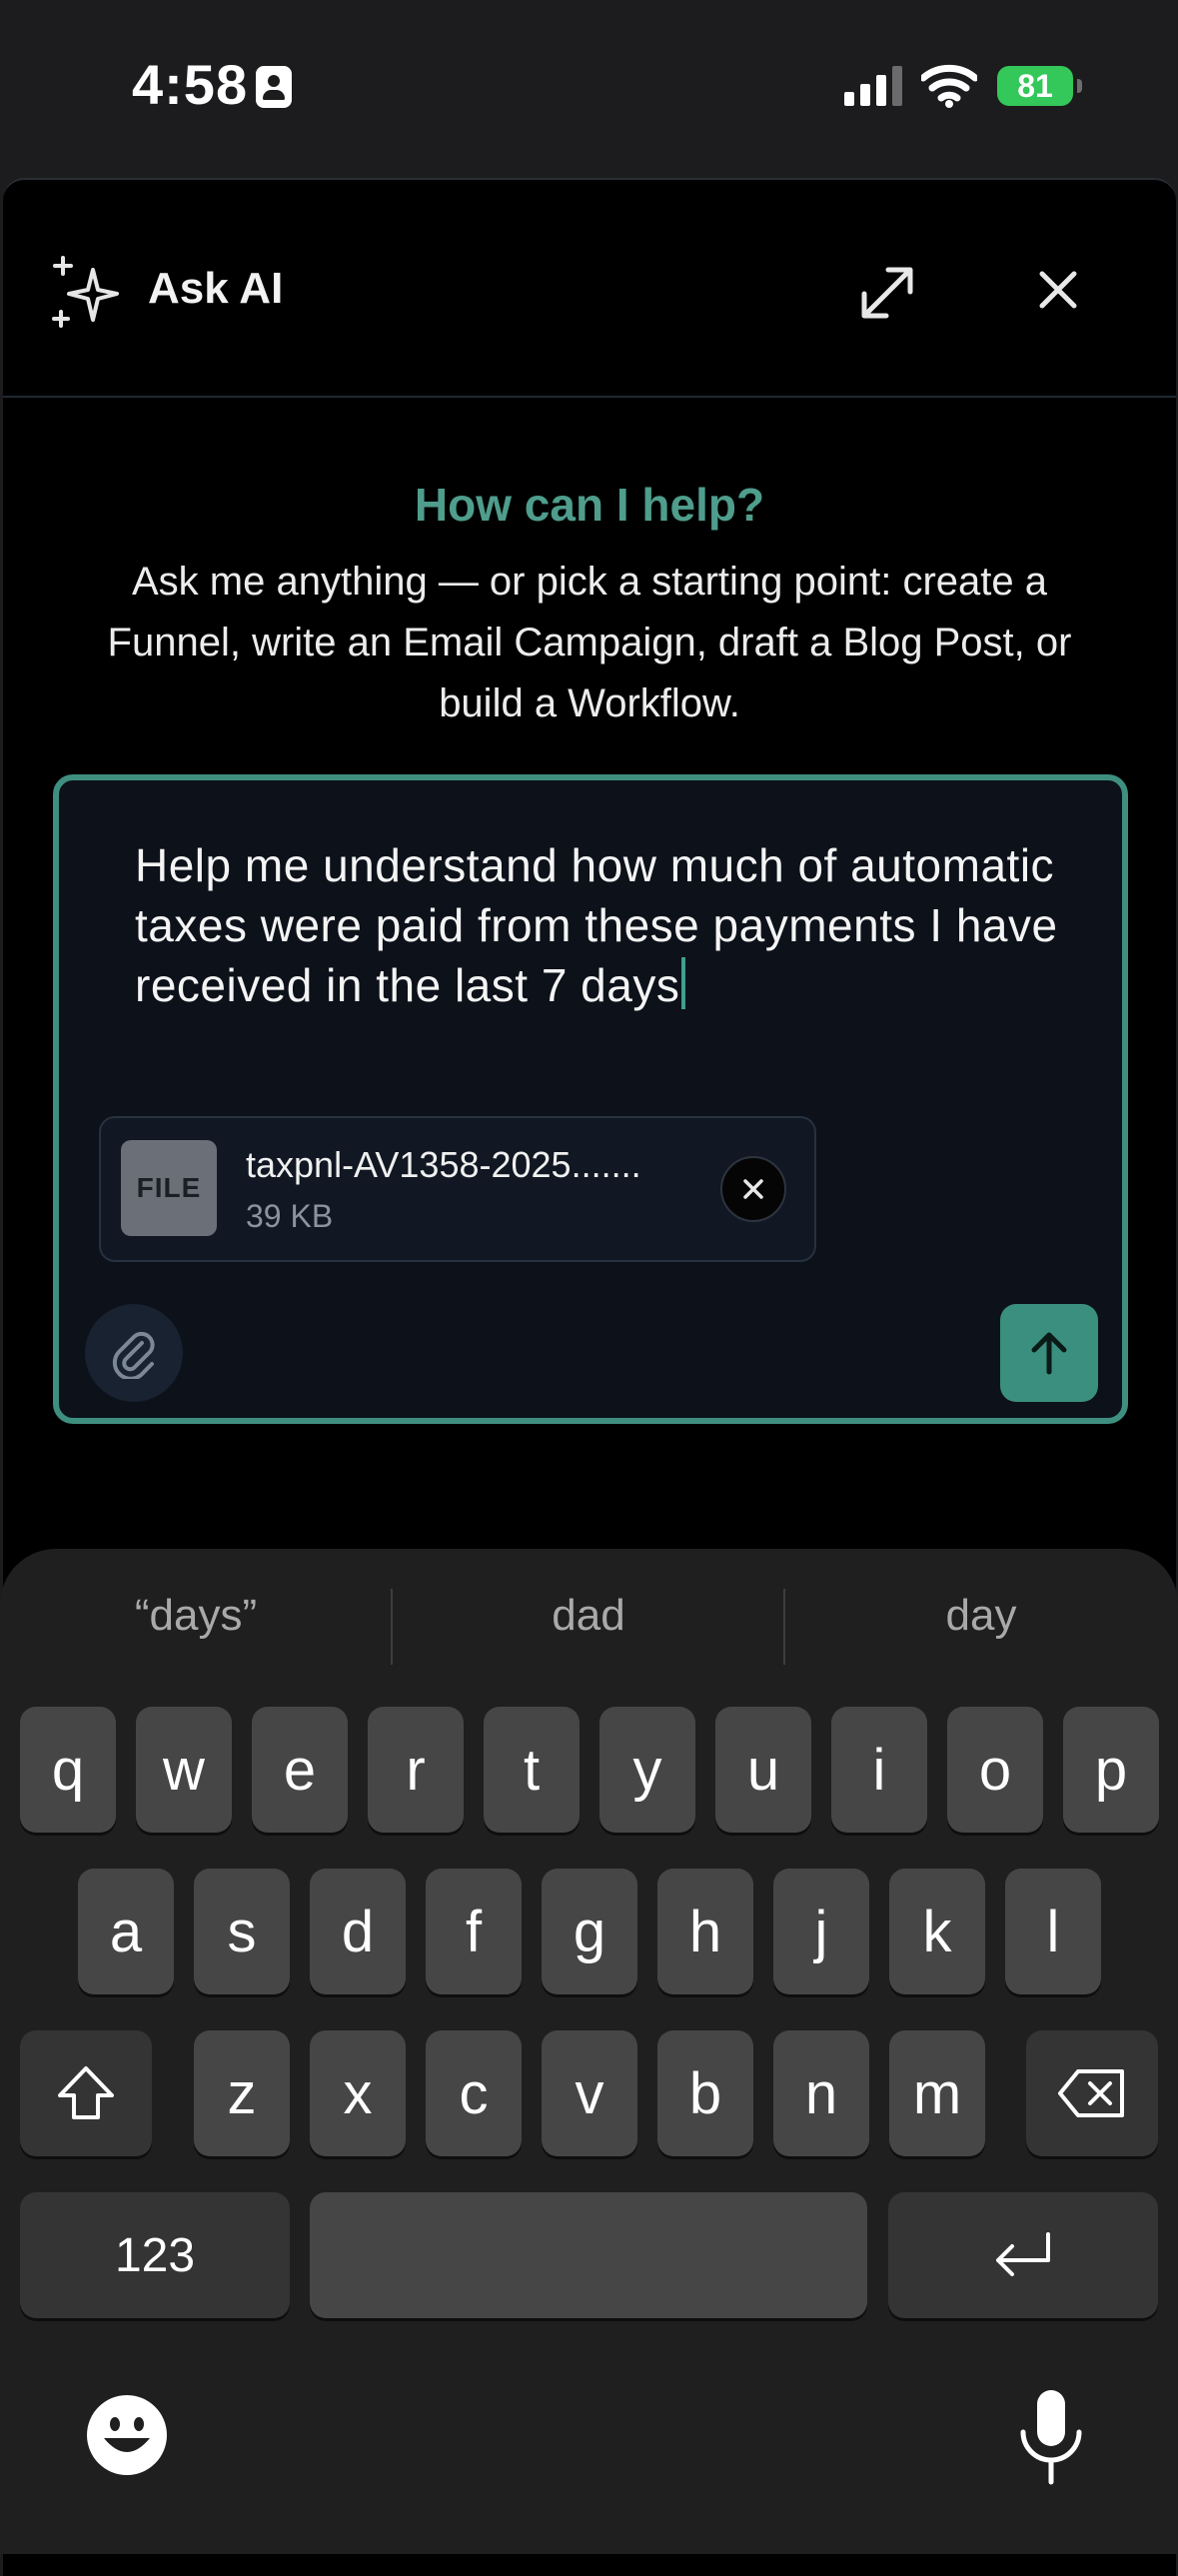 The image size is (1178, 2576). I want to click on key-m: m, so click(937, 2093).